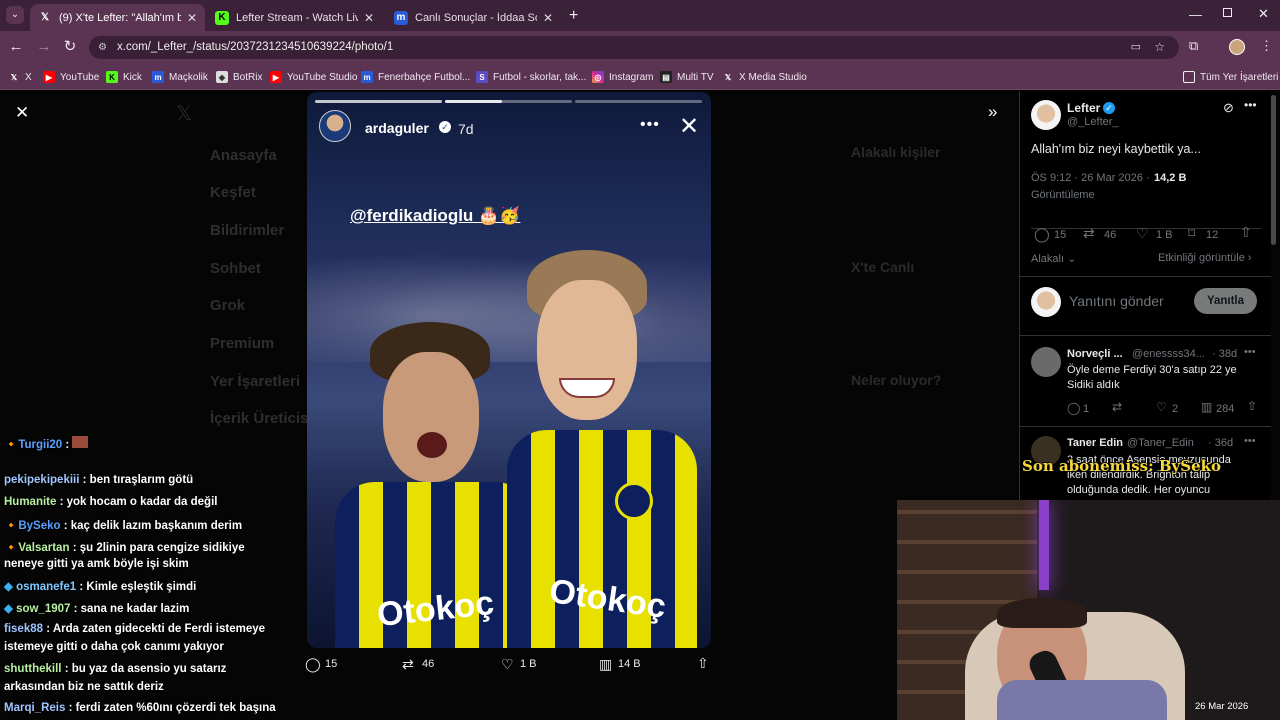 Image resolution: width=1280 pixels, height=720 pixels. What do you see at coordinates (773, 77) in the screenshot?
I see `bookmark-label: X Media Studio` at bounding box center [773, 77].